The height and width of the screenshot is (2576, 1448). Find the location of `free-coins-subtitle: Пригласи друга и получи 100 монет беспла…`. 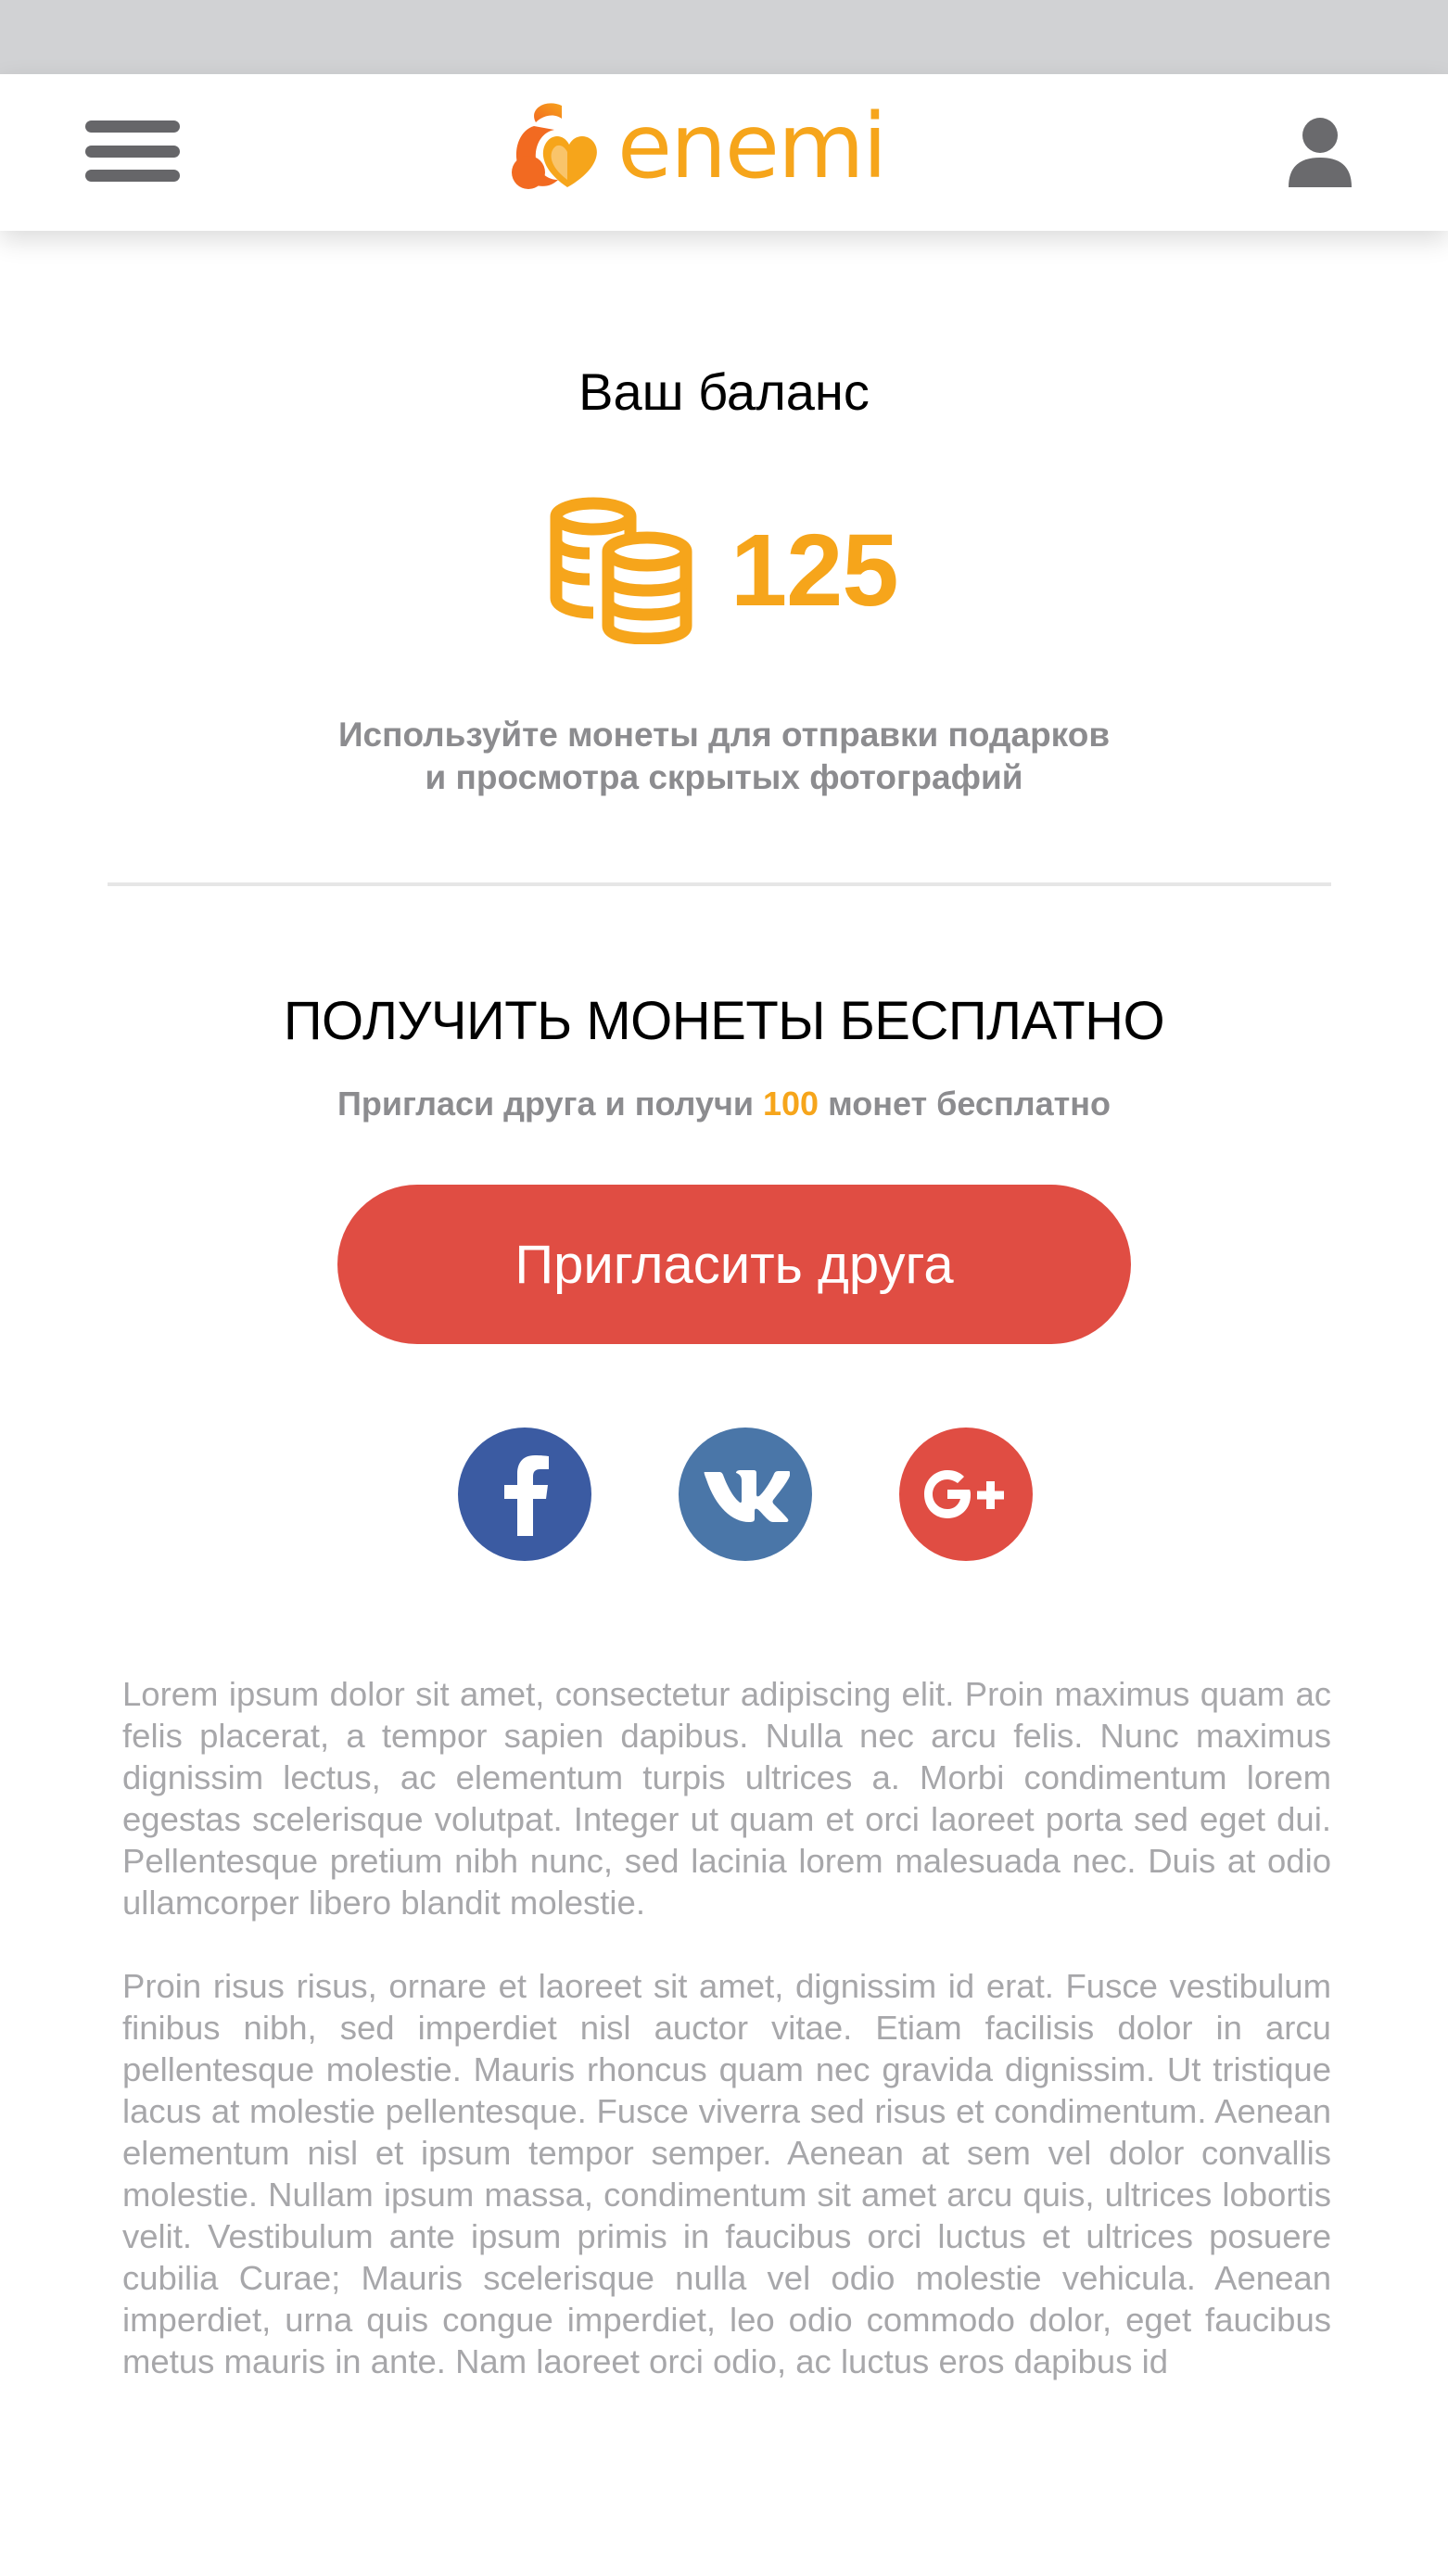

free-coins-subtitle: Пригласи друга и получи 100 монет беспла… is located at coordinates (724, 1104).